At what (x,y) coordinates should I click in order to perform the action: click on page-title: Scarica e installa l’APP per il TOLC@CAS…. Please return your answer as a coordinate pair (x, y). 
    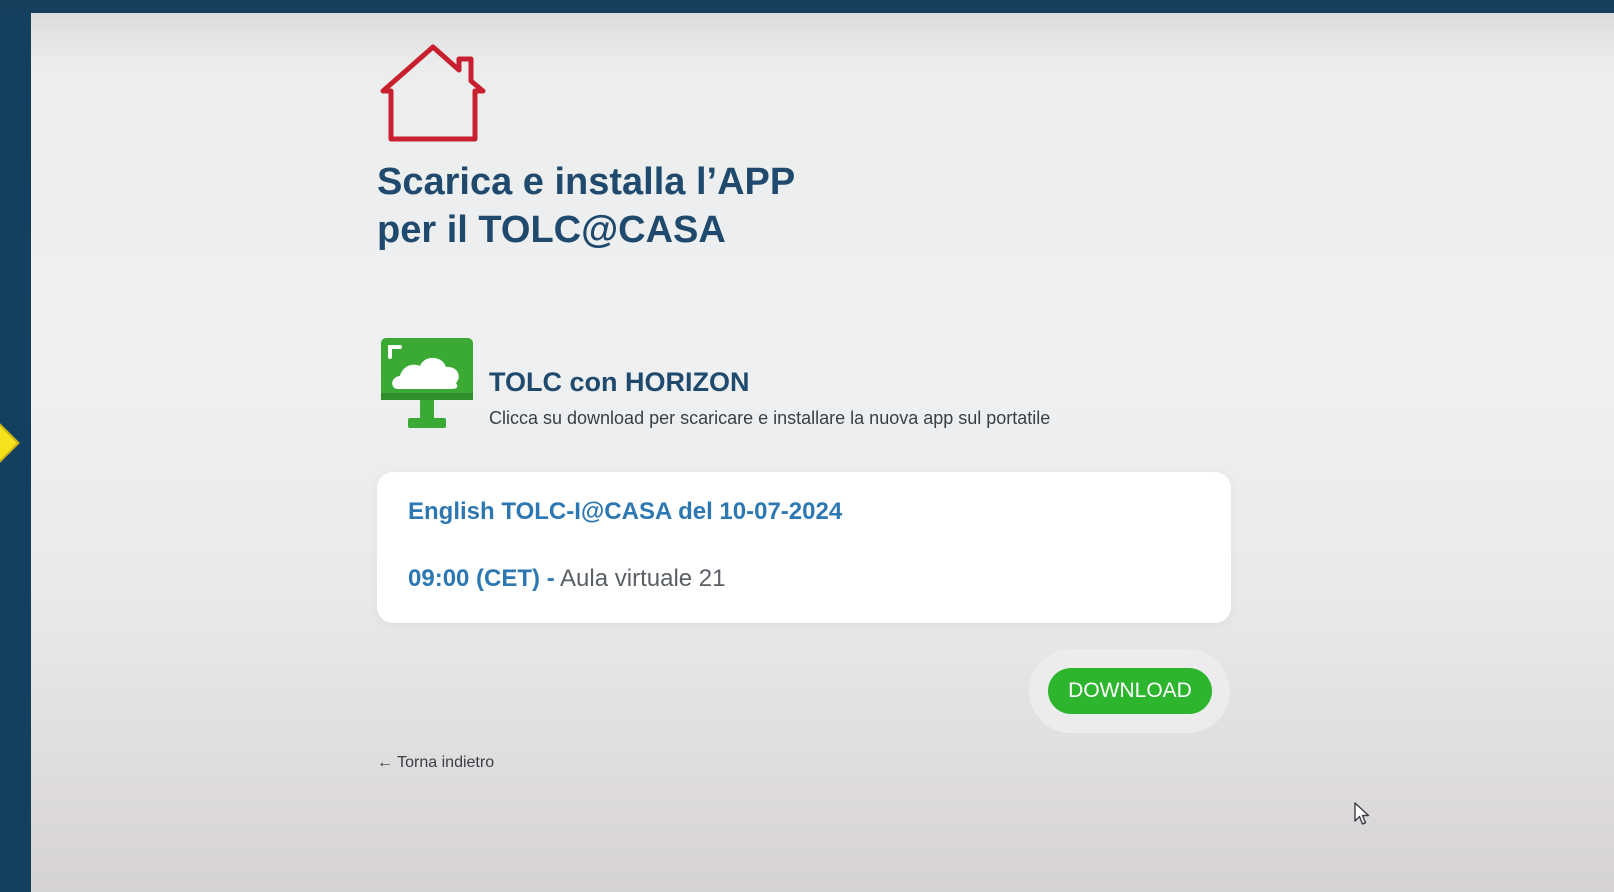
    Looking at the image, I should click on (586, 206).